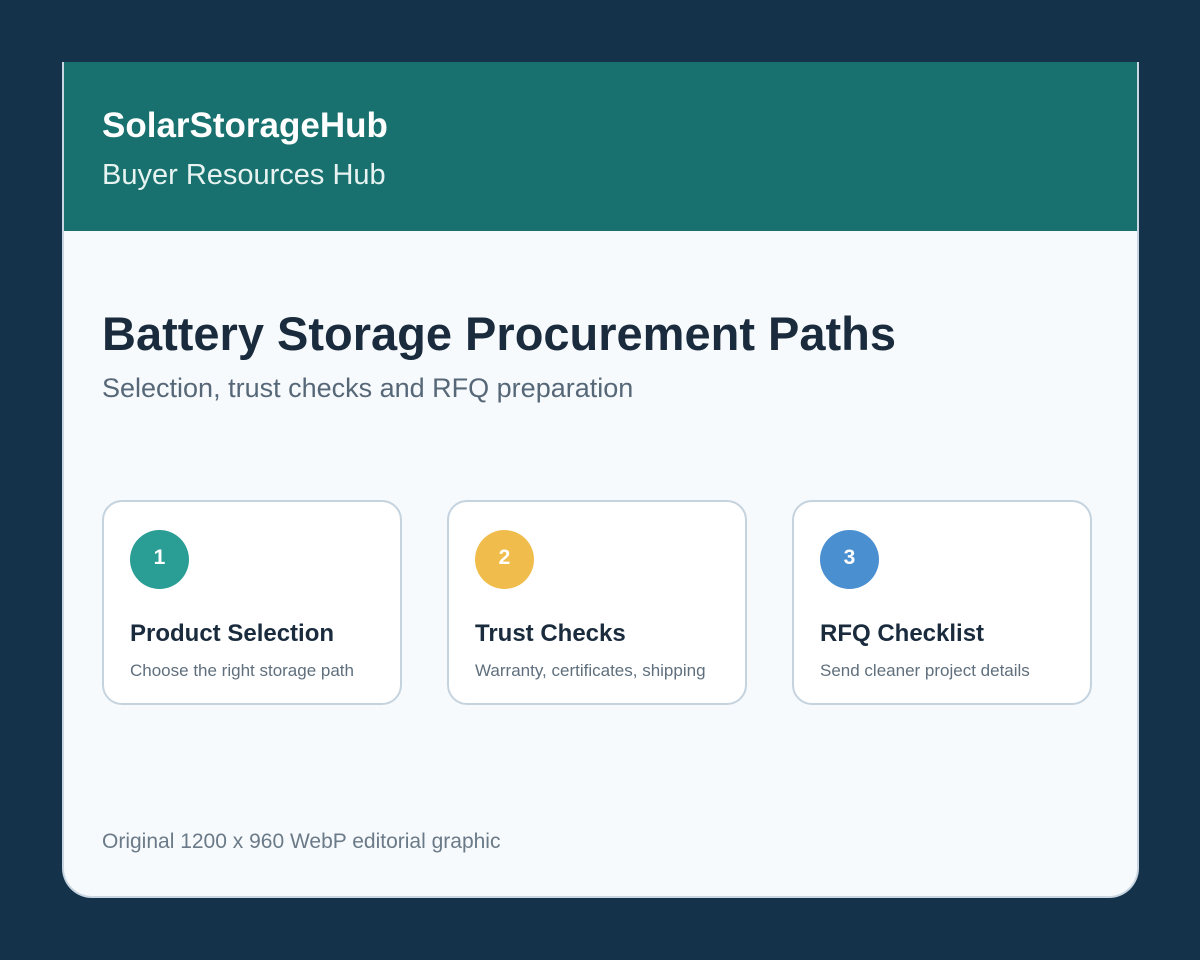 The image size is (1200, 960). What do you see at coordinates (849, 559) in the screenshot?
I see `step-number-badge: 3` at bounding box center [849, 559].